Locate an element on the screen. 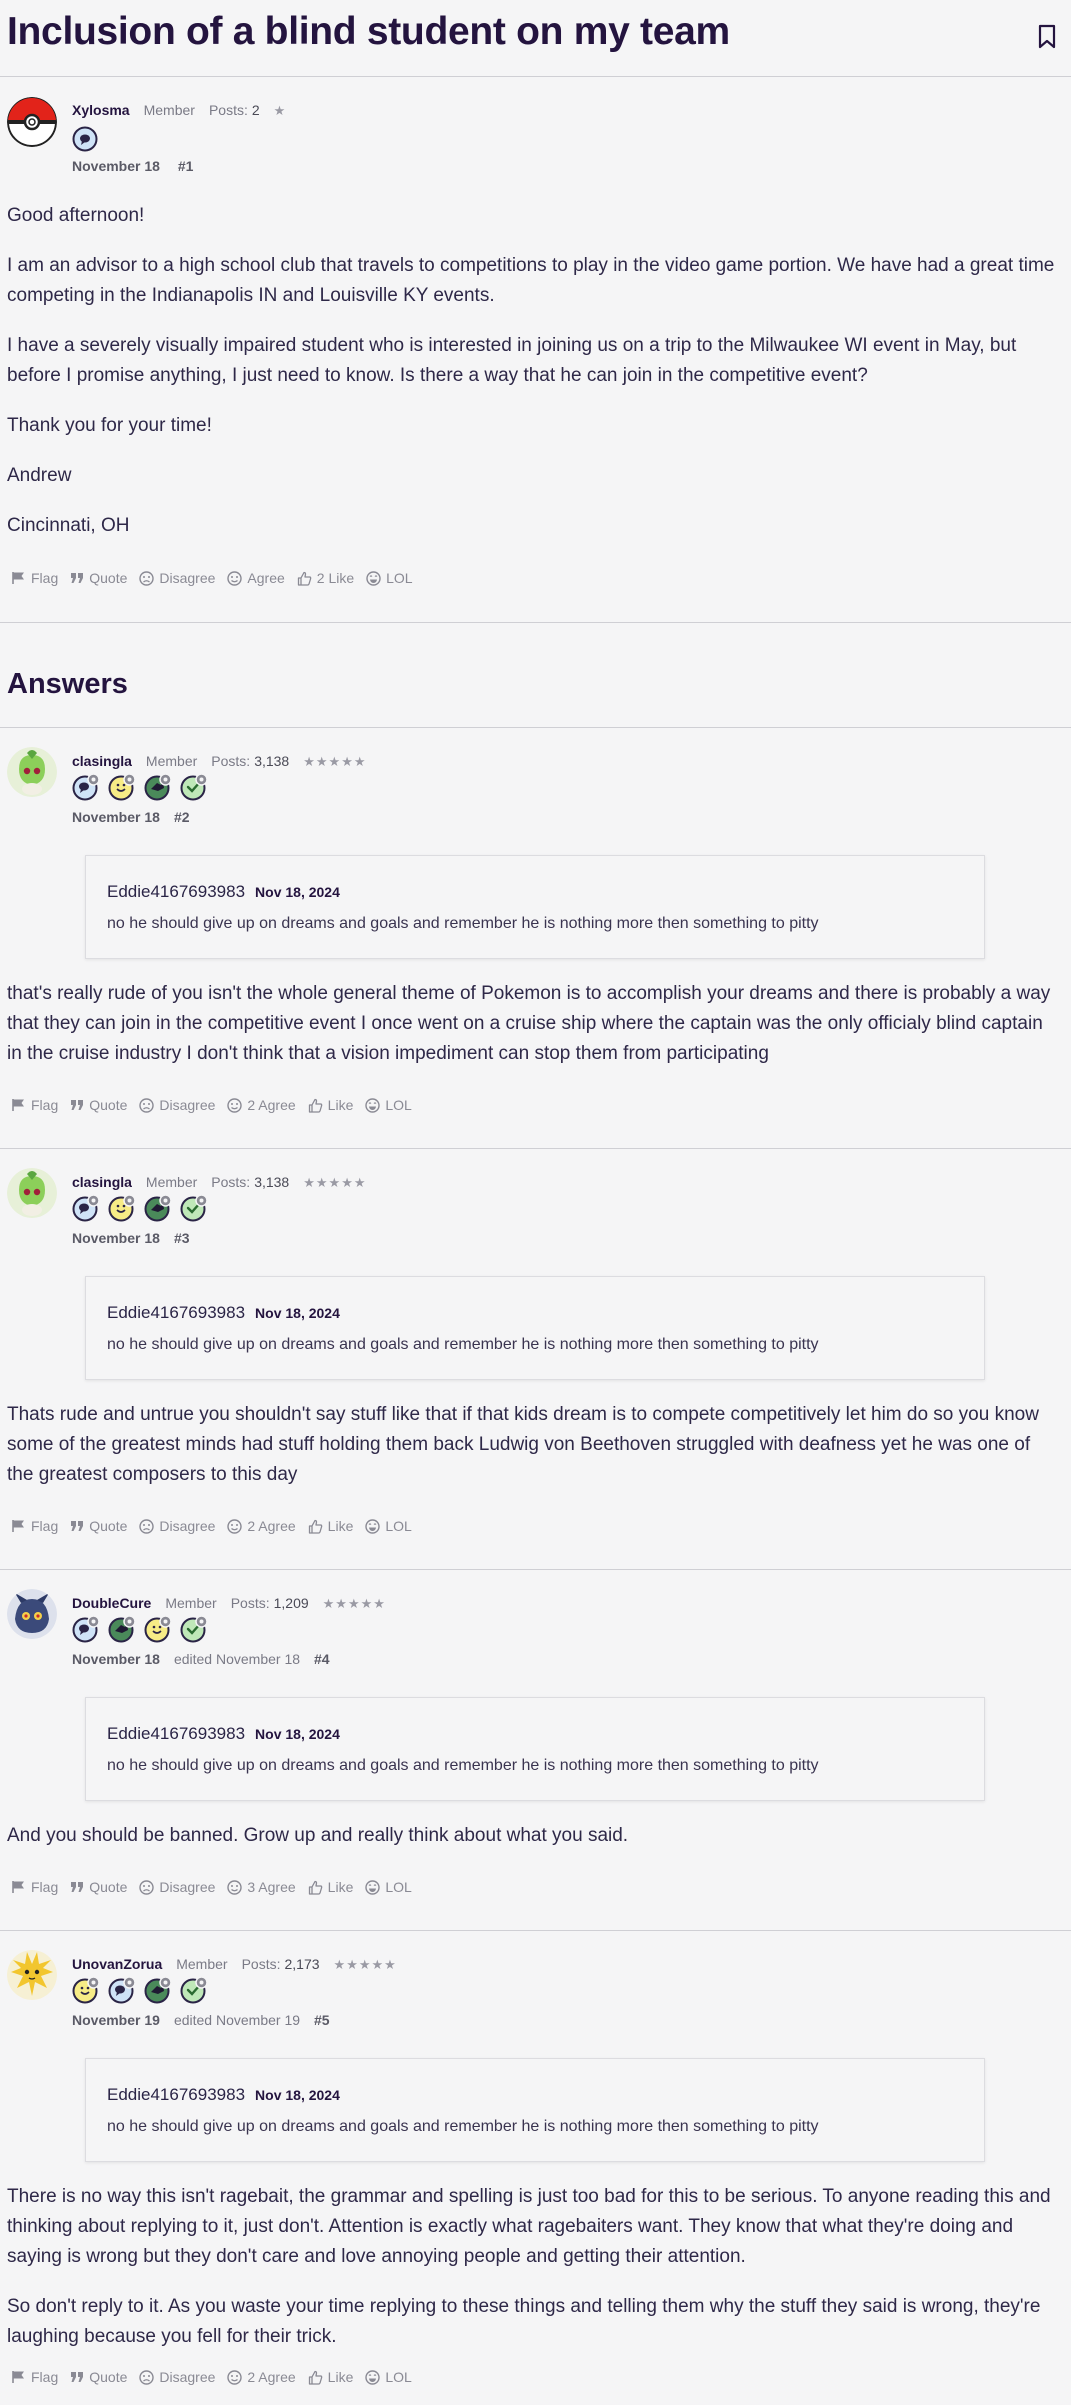  agree-button: Agree is located at coordinates (256, 578).